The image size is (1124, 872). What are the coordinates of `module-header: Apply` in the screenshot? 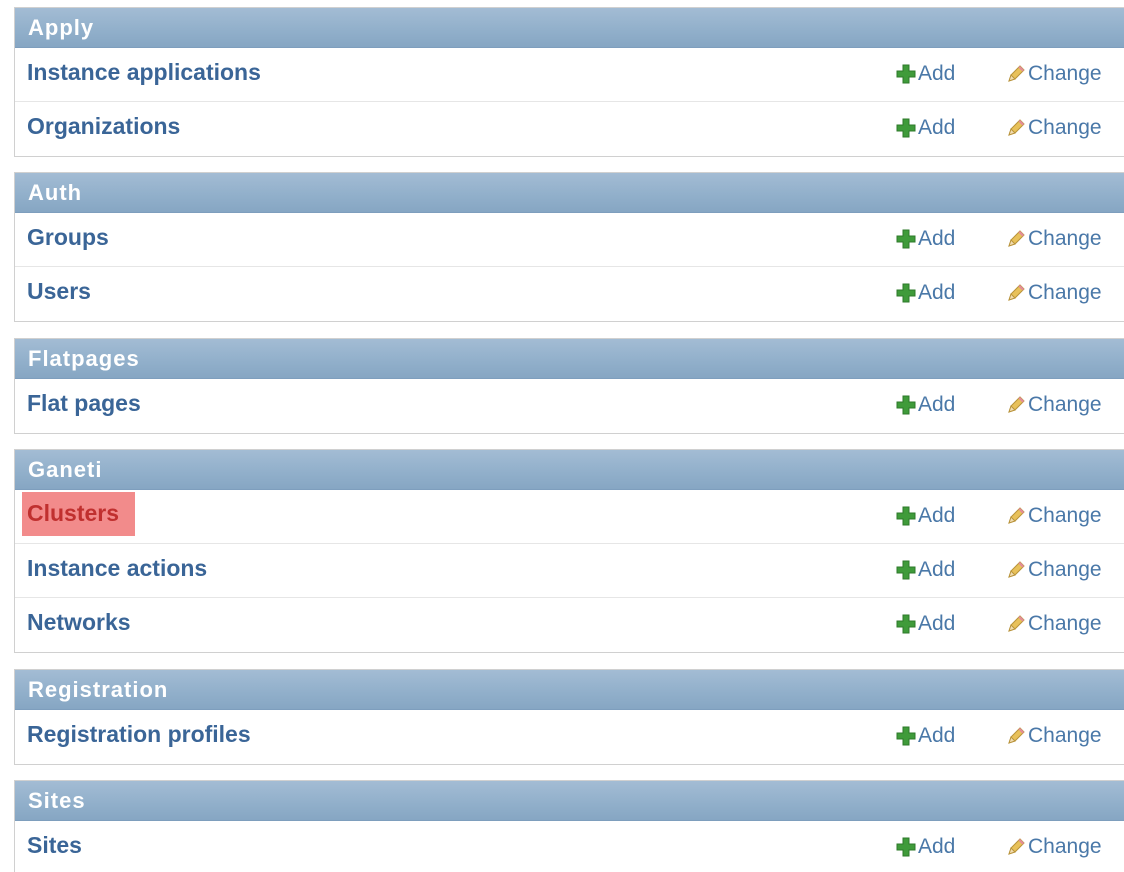 It's located at (569, 28).